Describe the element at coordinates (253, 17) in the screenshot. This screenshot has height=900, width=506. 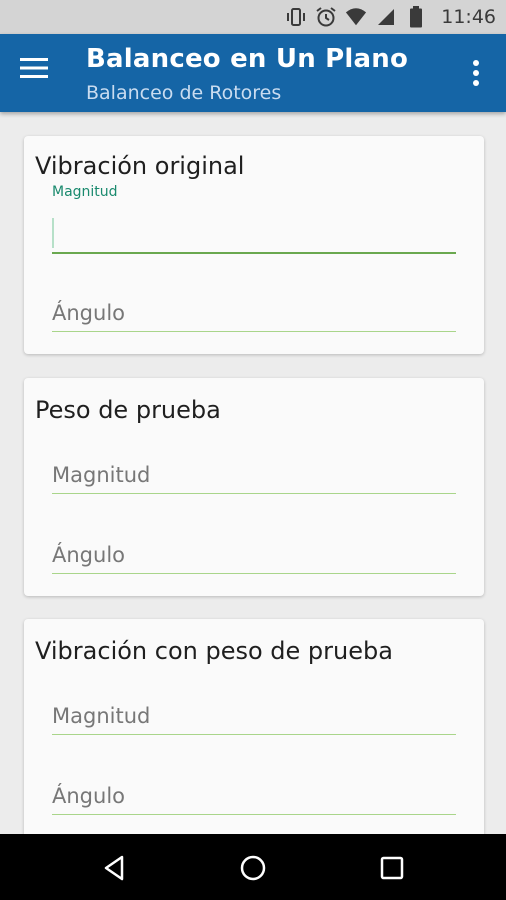
I see `status-bar: 11:46` at that location.